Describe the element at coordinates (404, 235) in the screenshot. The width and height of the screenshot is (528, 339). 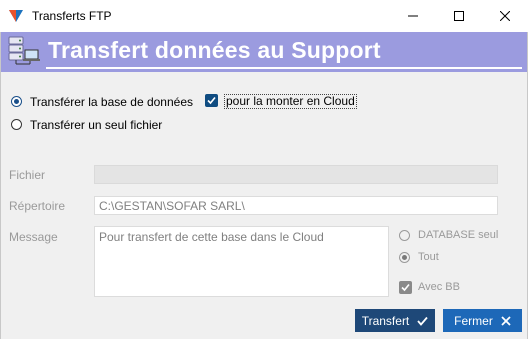
I see `radio-database-seul` at that location.